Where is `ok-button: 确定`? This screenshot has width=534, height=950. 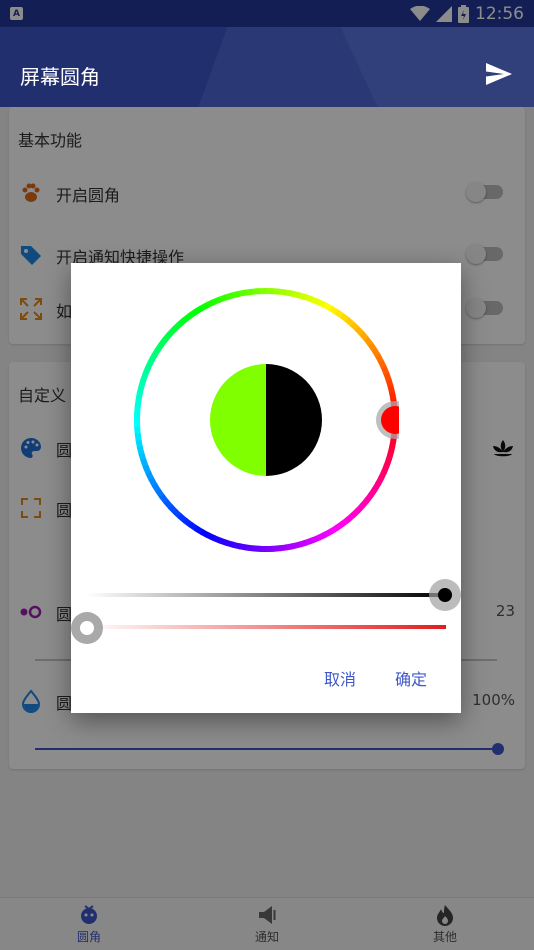
ok-button: 确定 is located at coordinates (411, 678).